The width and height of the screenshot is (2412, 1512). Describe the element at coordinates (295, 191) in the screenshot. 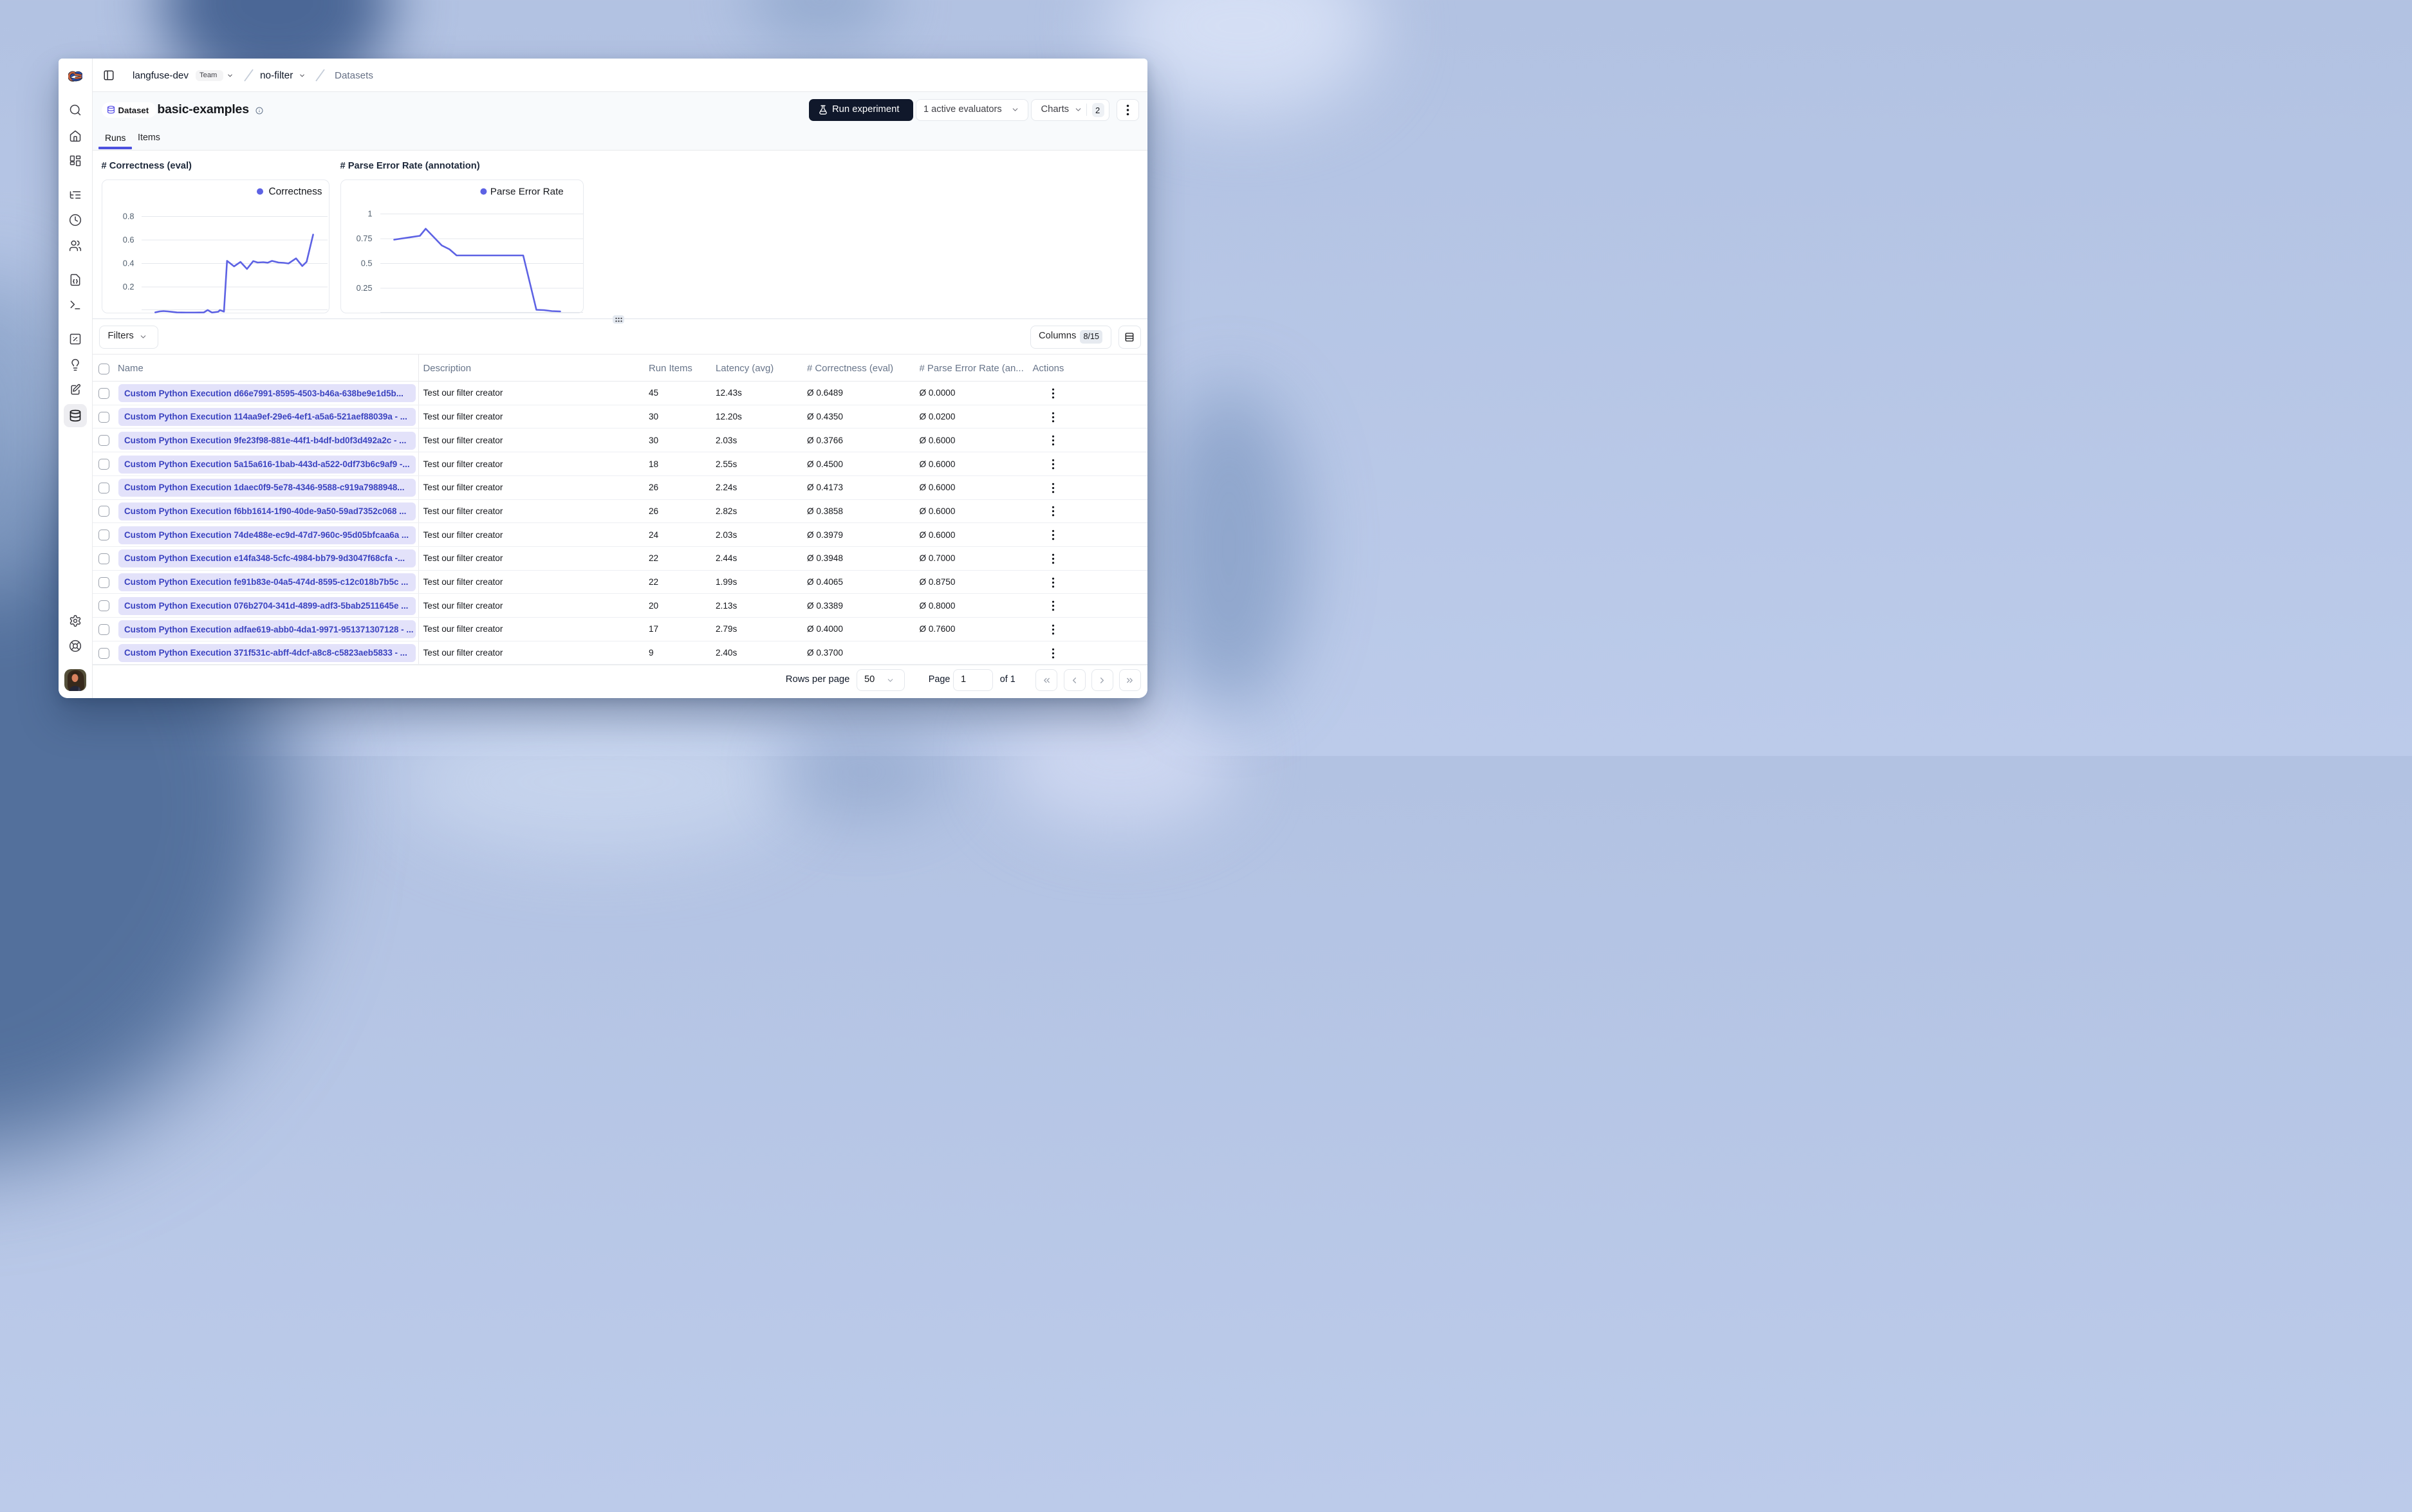

I see `svg-text: Correctness` at that location.